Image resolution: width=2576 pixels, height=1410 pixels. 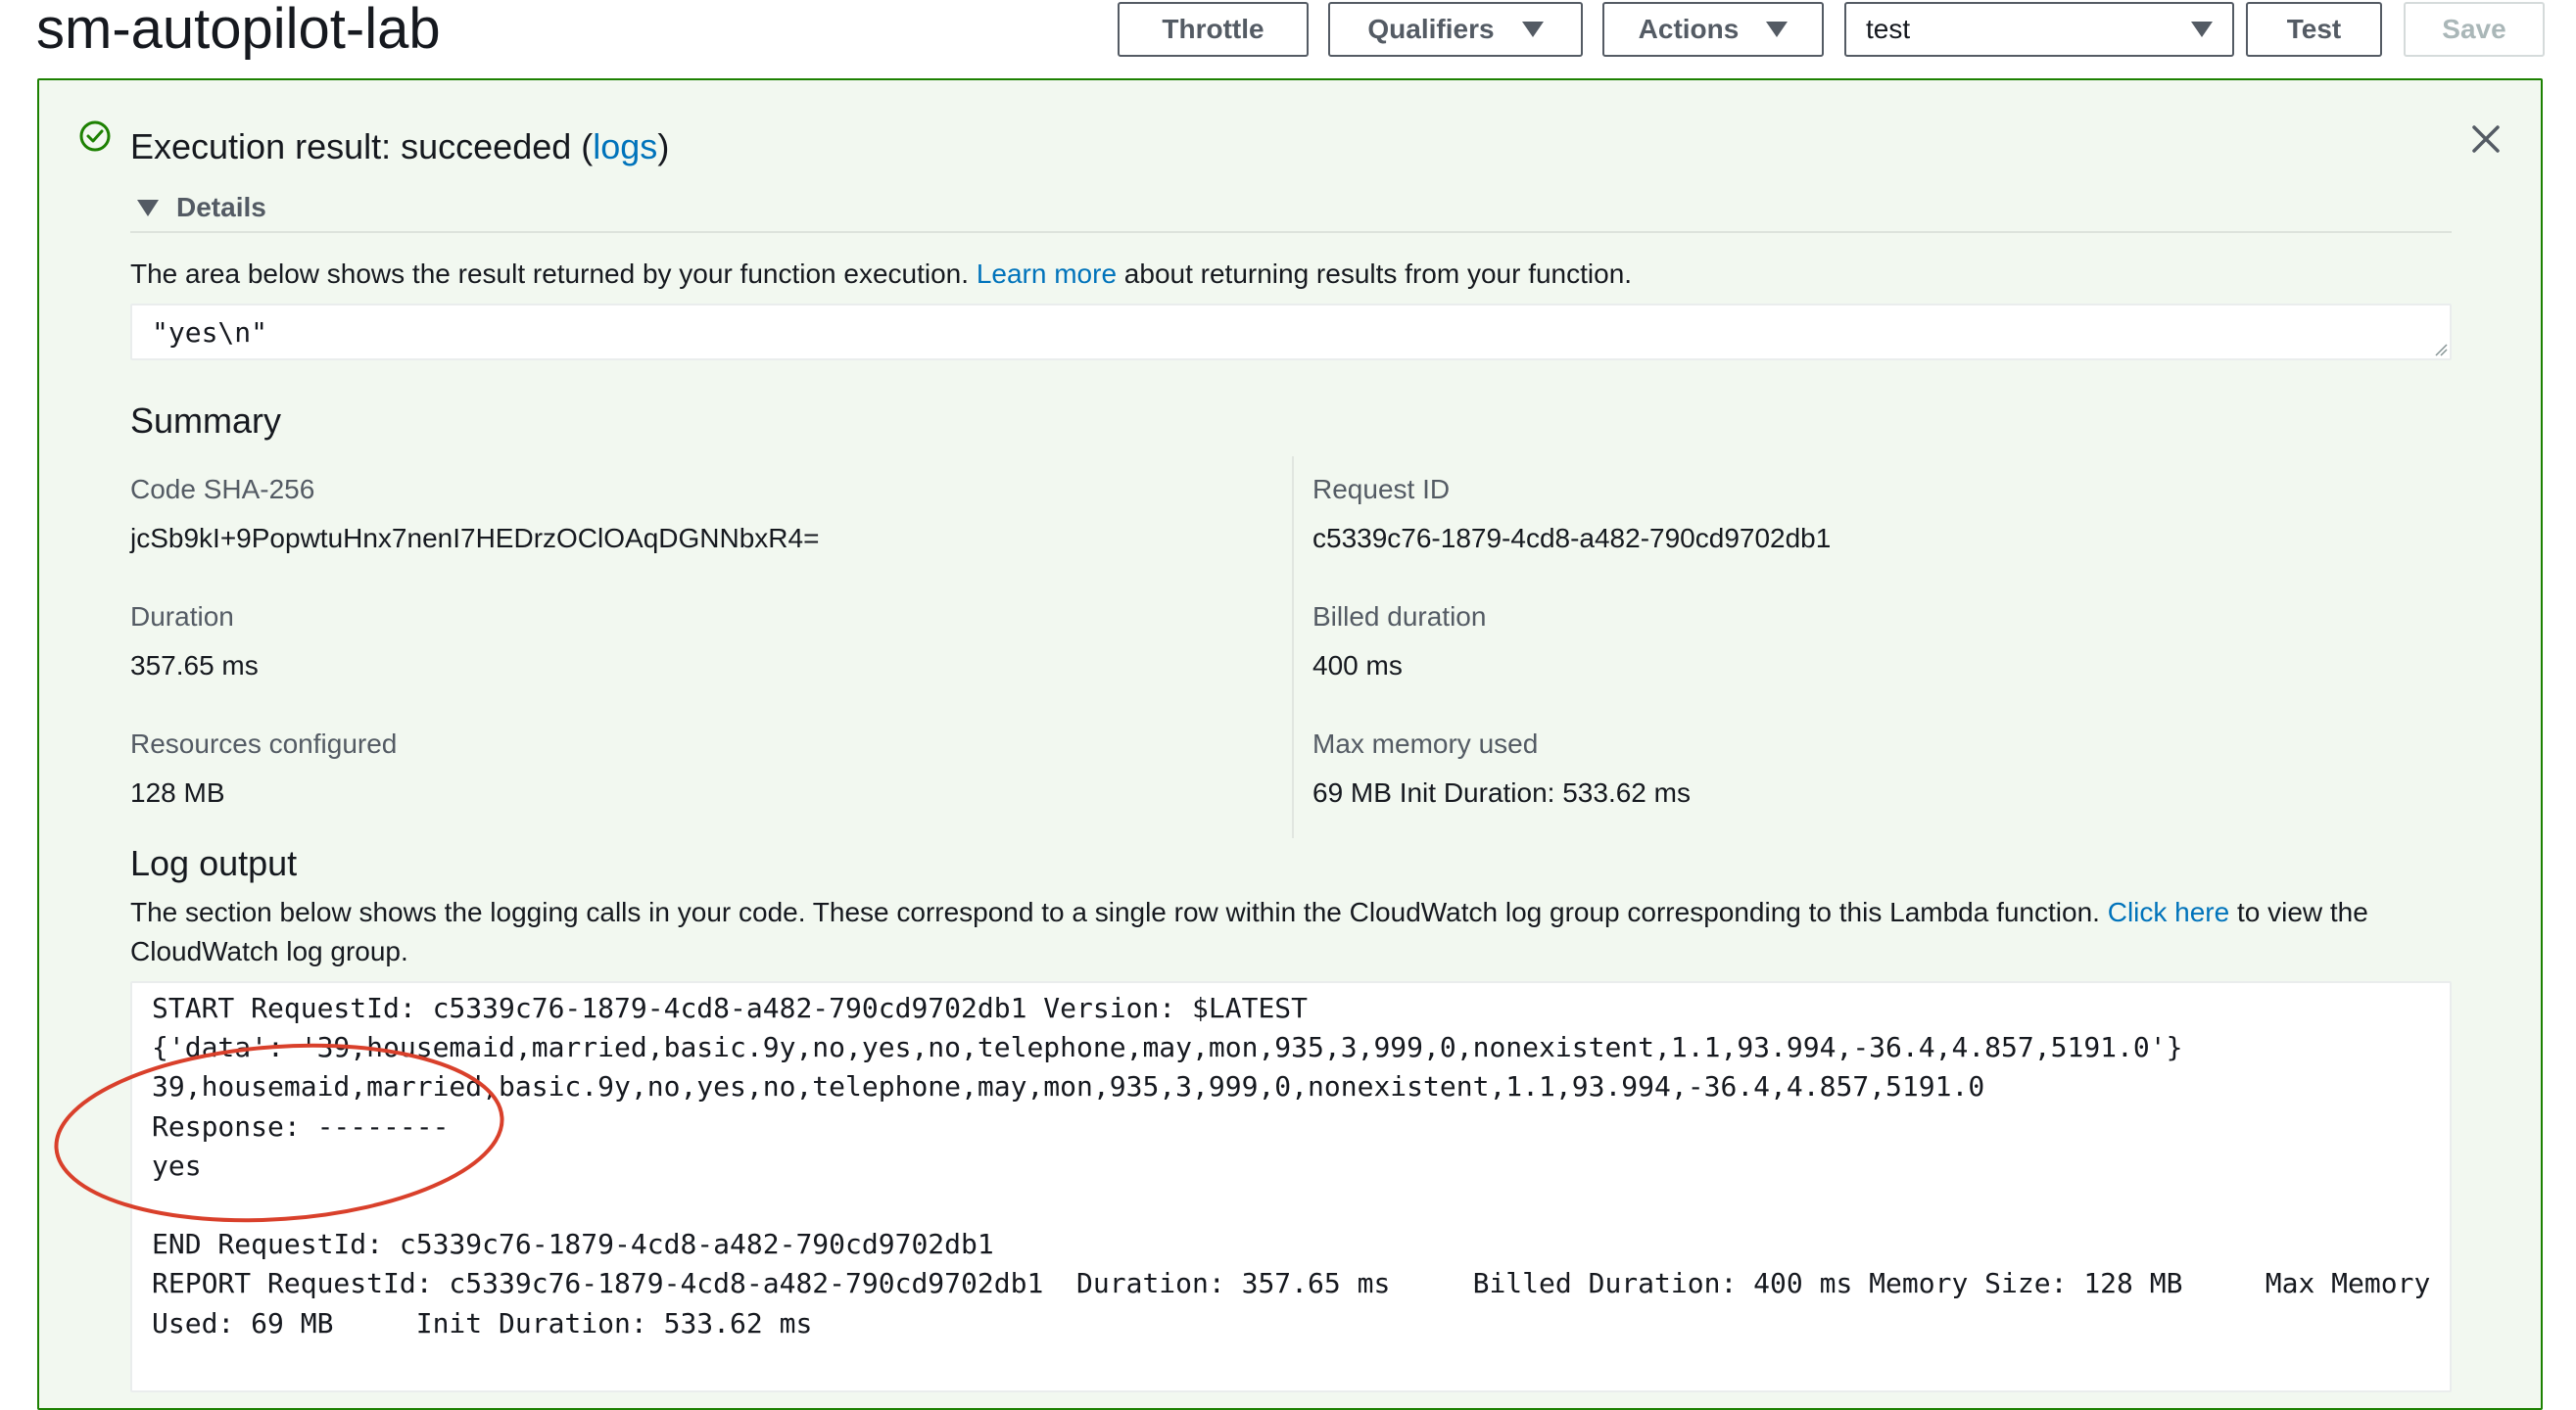 I want to click on check-circle-icon, so click(x=95, y=136).